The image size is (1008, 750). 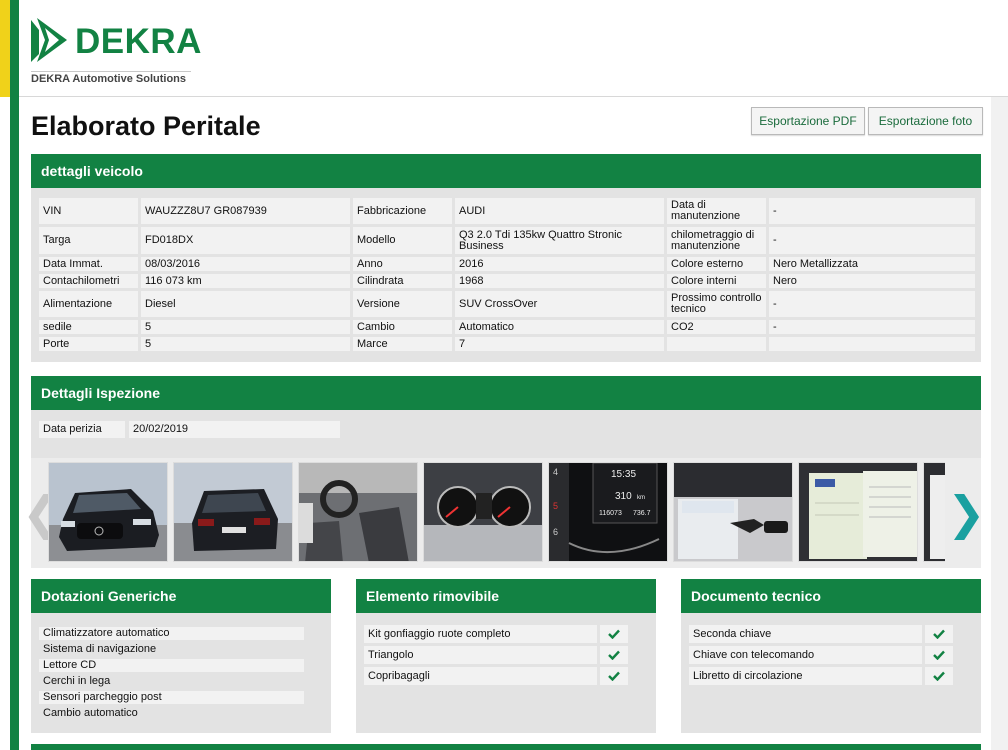 What do you see at coordinates (872, 281) in the screenshot?
I see `vehicle-field-value: Nero` at bounding box center [872, 281].